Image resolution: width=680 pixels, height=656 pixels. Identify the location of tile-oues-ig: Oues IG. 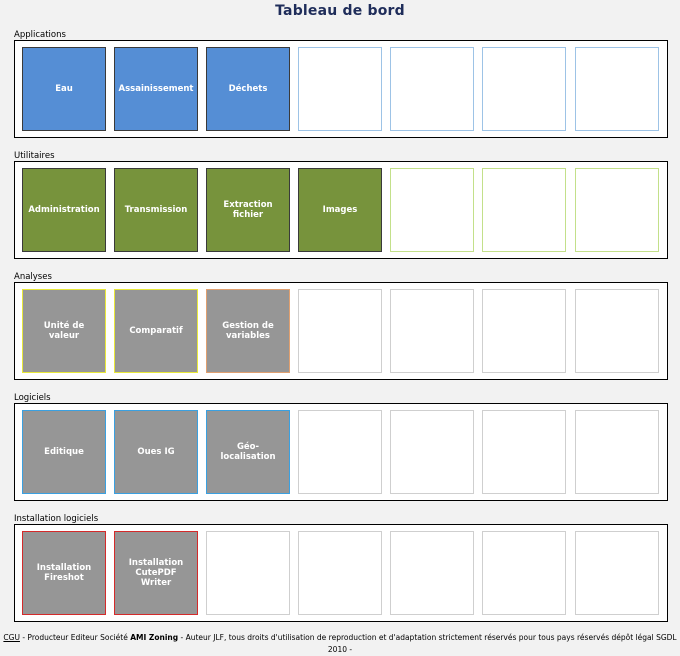
(156, 452).